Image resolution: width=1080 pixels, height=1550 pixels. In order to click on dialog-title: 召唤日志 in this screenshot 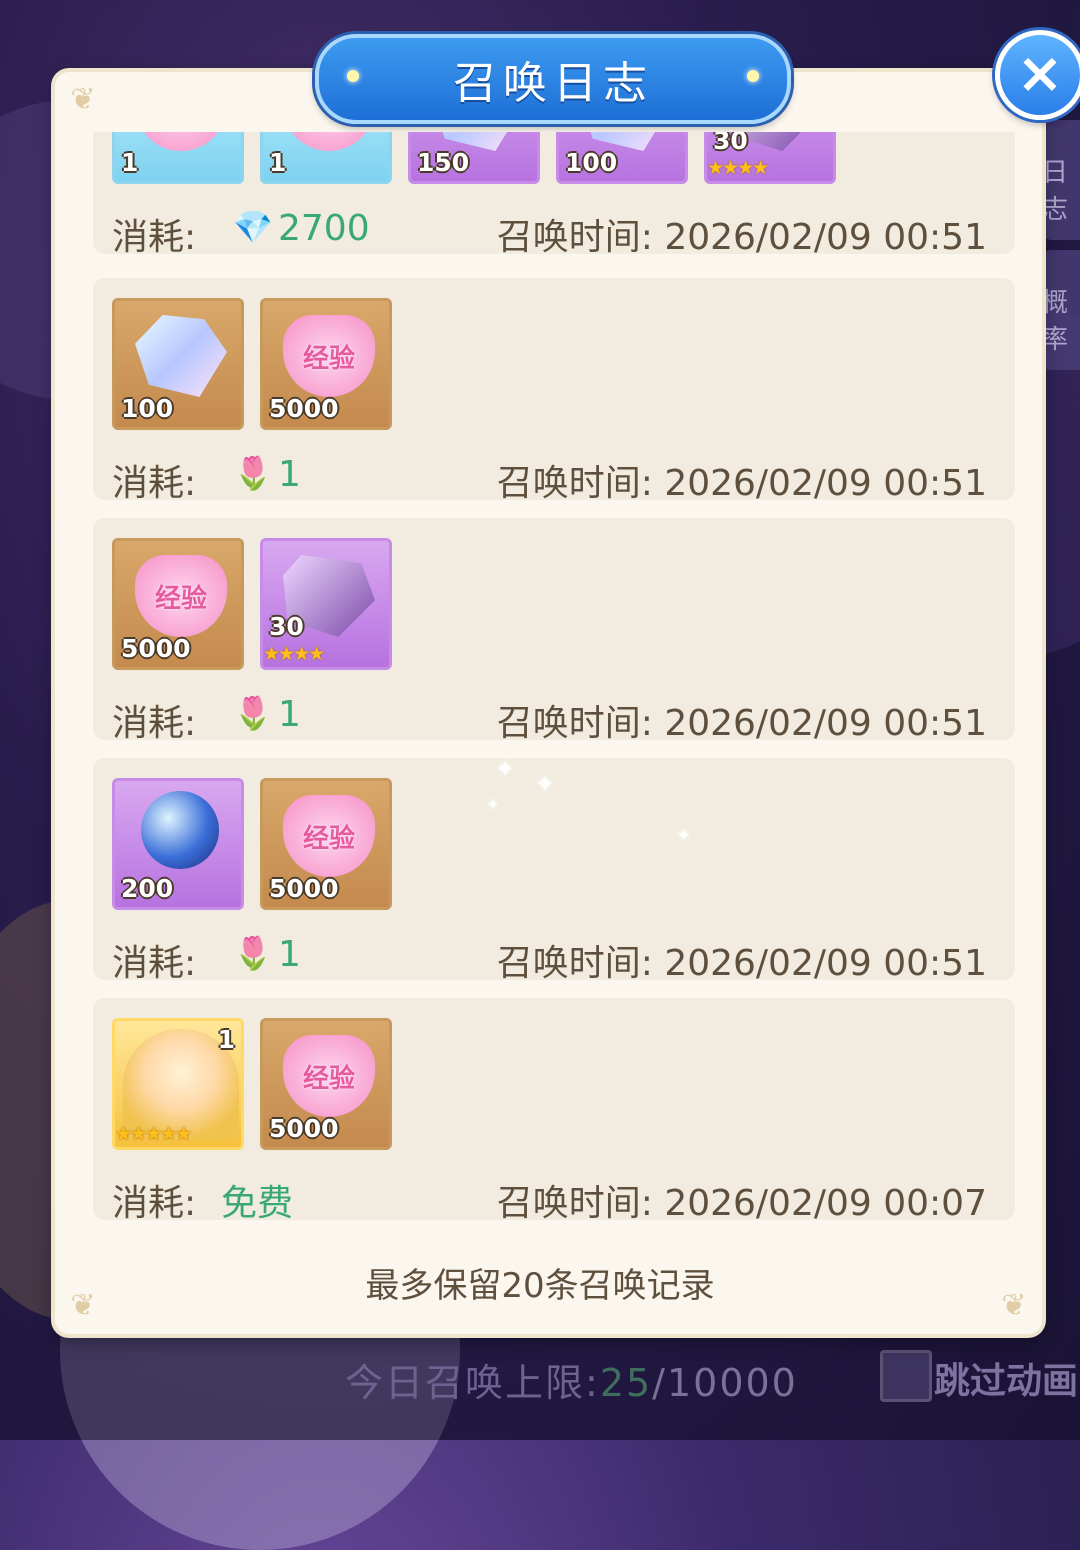, I will do `click(553, 83)`.